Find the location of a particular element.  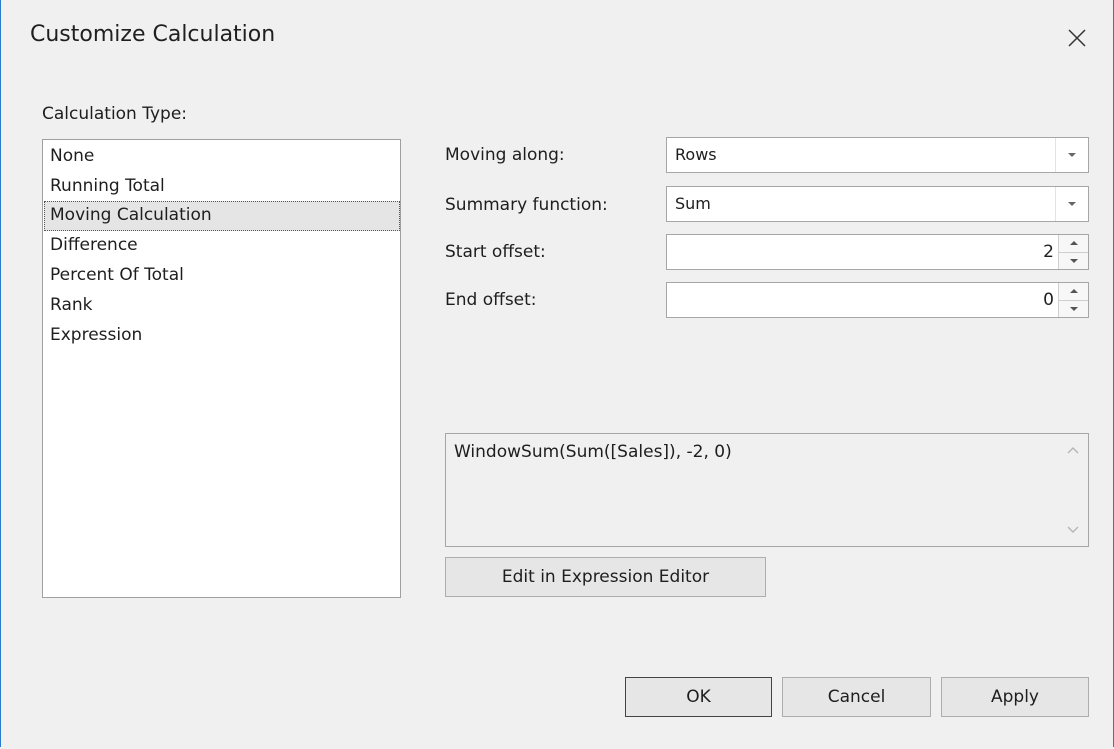

cancel-button: Cancel is located at coordinates (856, 697).